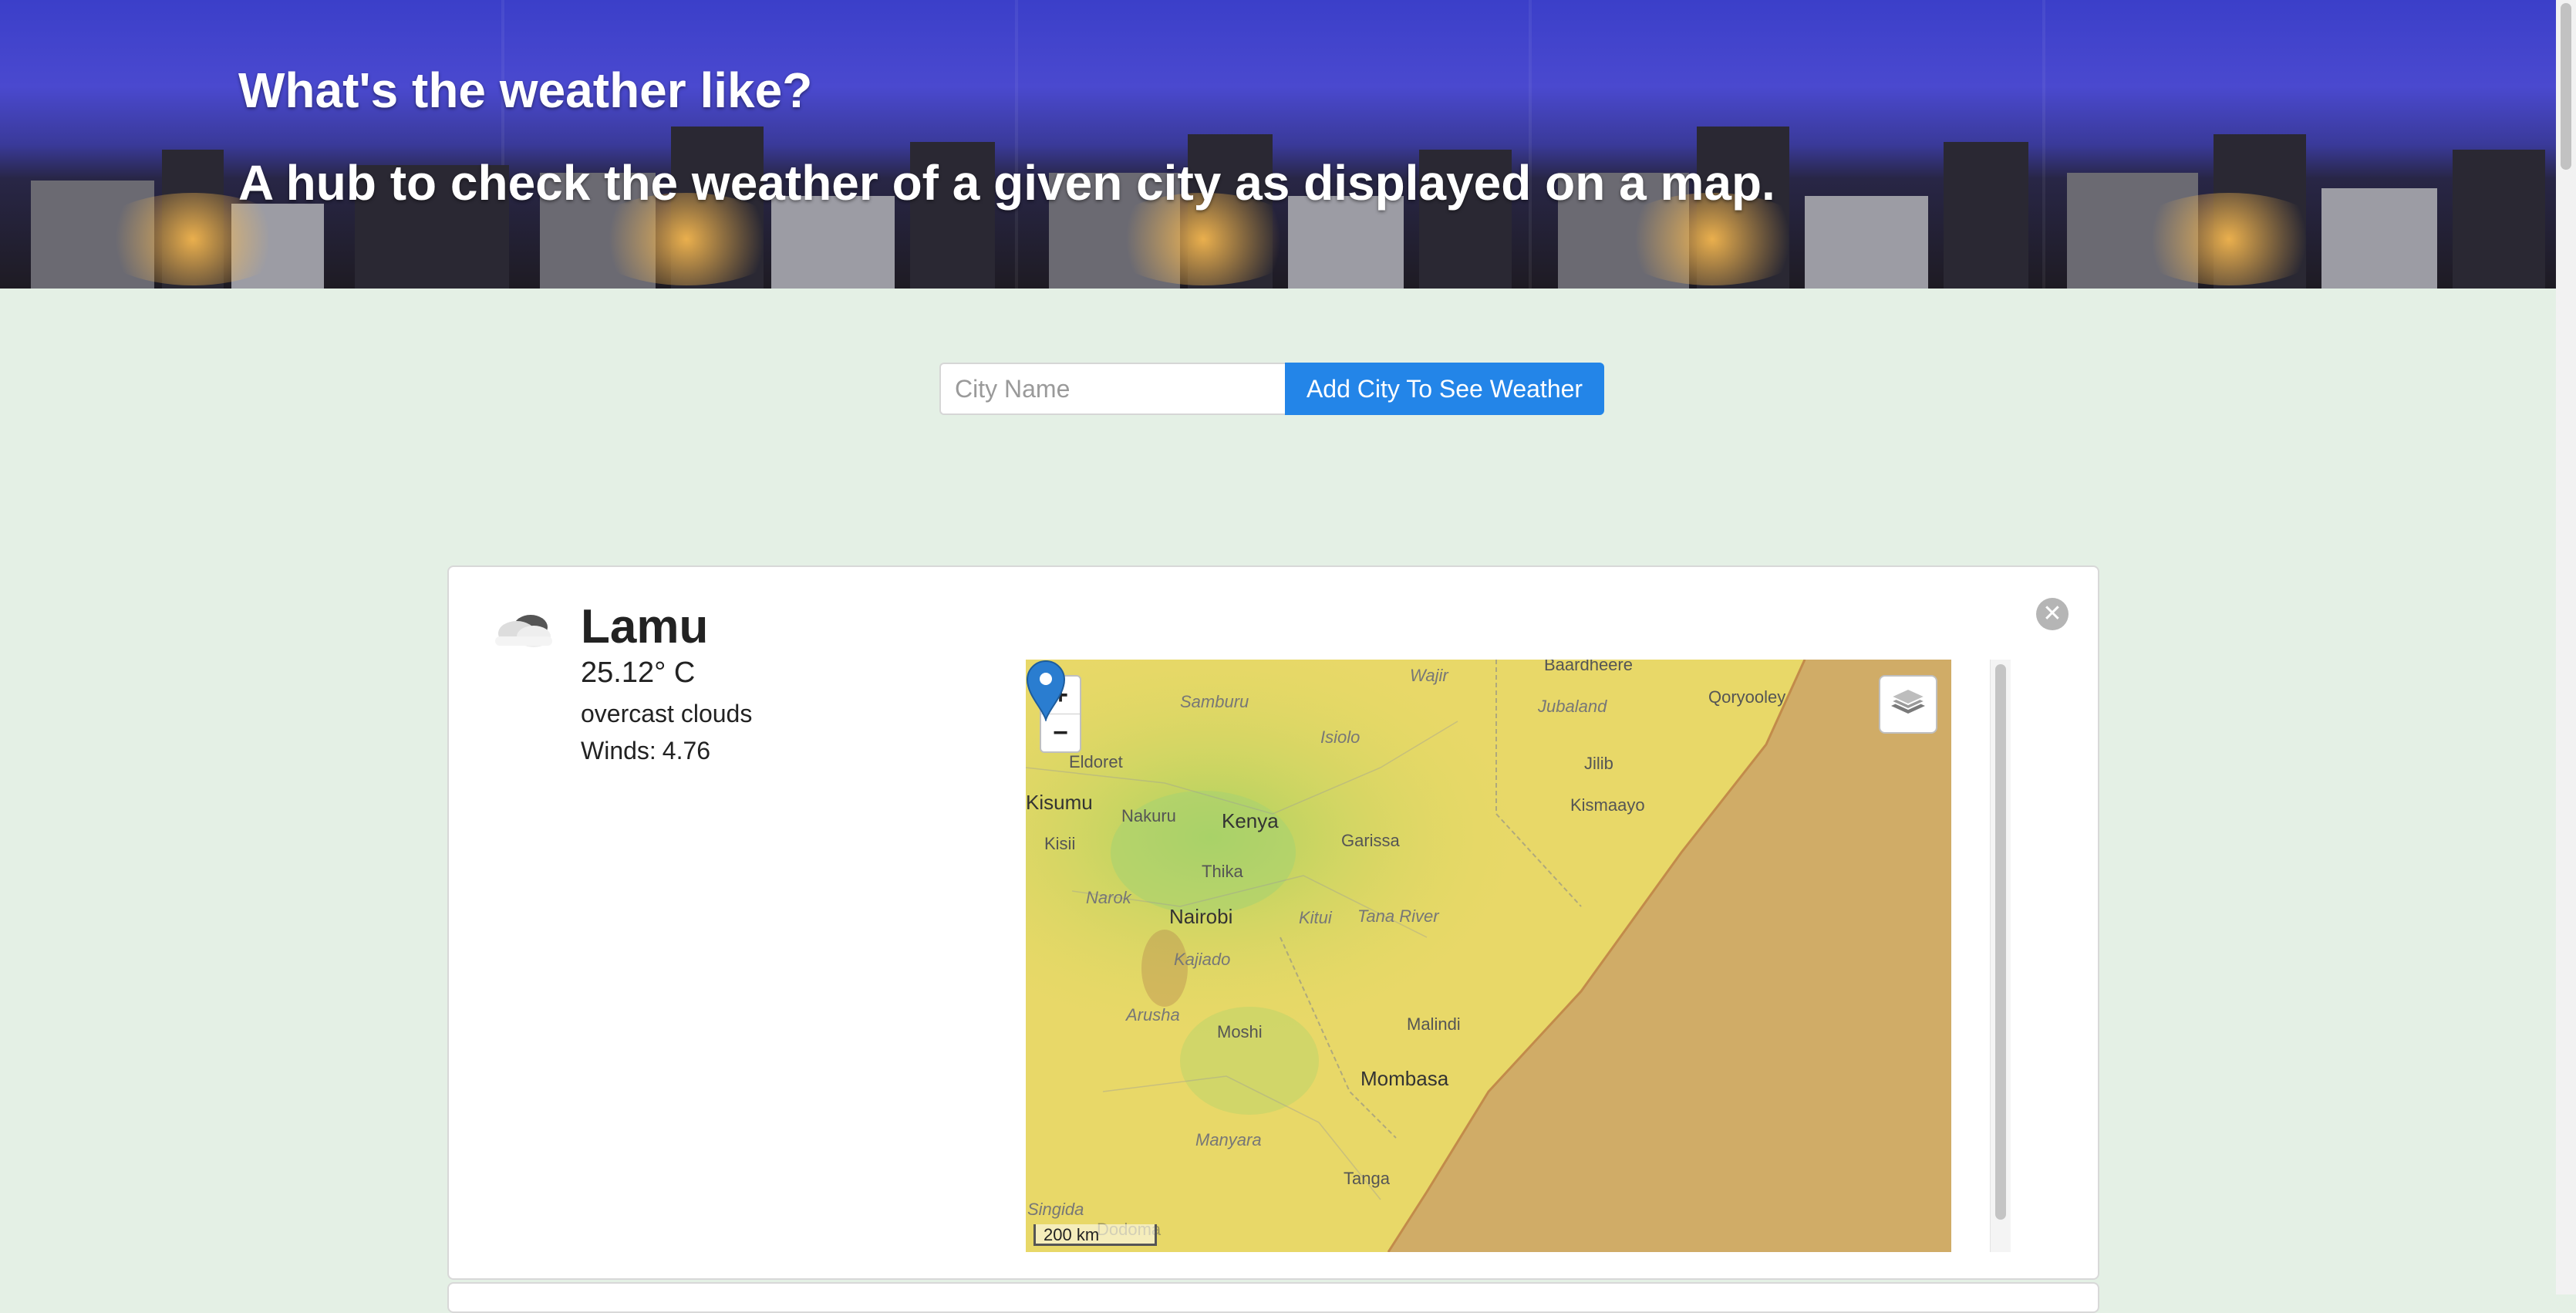 This screenshot has height=1313, width=2576. What do you see at coordinates (2566, 647) in the screenshot?
I see `page-scrollbar` at bounding box center [2566, 647].